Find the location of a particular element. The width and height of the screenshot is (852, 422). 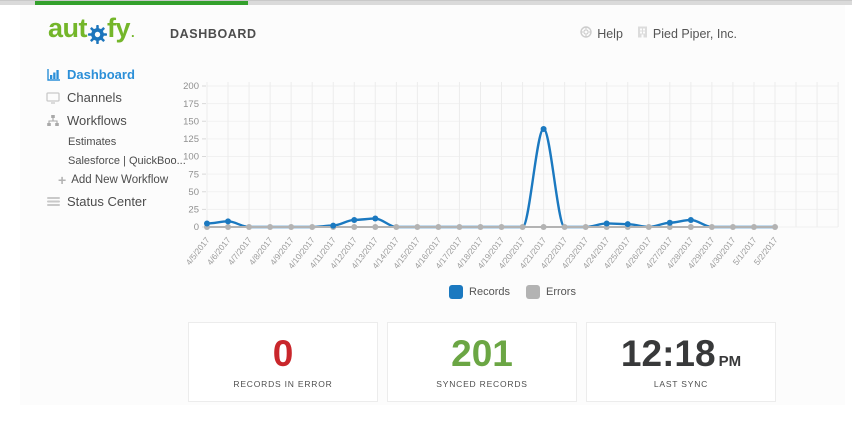

svg-text: 50 is located at coordinates (193, 192).